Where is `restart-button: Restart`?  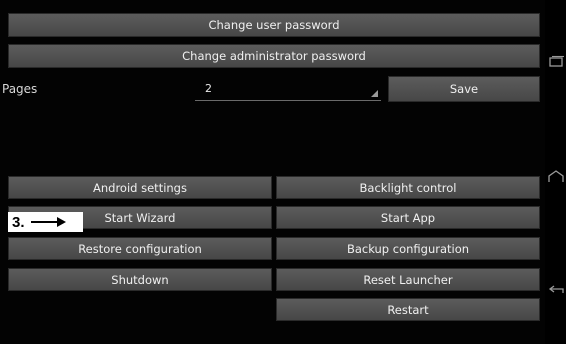 restart-button: Restart is located at coordinates (408, 309).